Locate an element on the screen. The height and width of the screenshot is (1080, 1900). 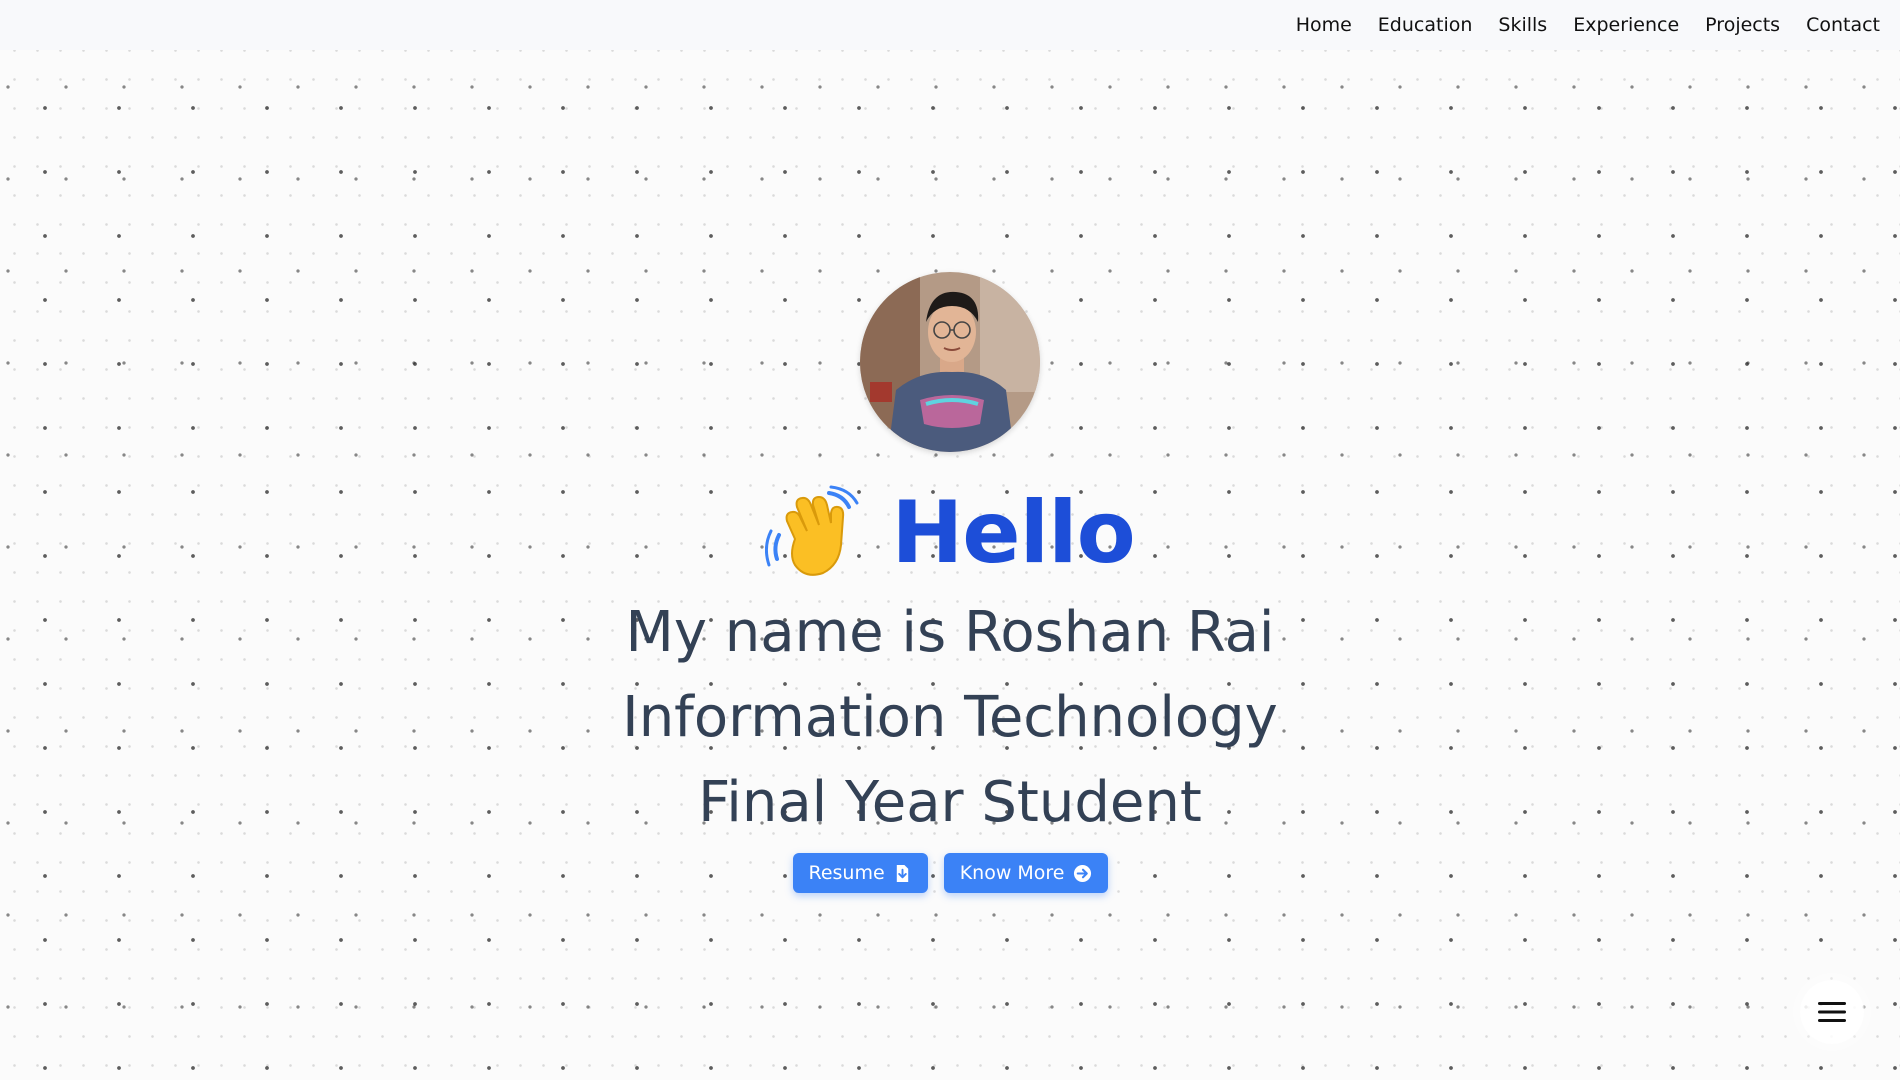
waving-hand-icon is located at coordinates (812, 530).